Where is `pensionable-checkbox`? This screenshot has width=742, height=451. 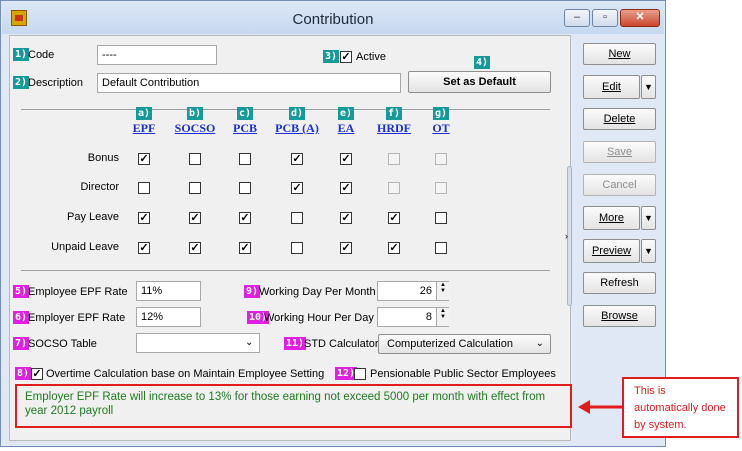
pensionable-checkbox is located at coordinates (360, 374).